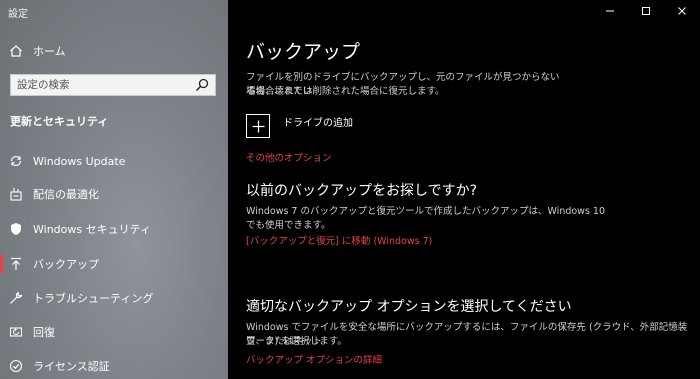 This screenshot has height=379, width=700. I want to click on maximize-button, so click(646, 11).